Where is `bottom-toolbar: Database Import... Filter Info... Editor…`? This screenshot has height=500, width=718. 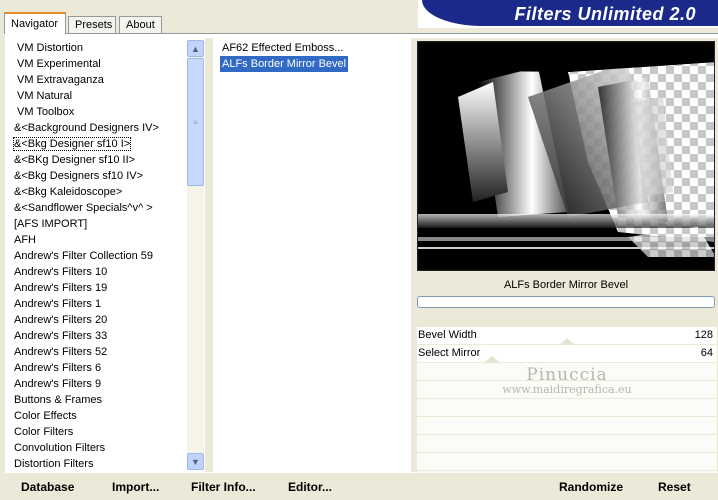 bottom-toolbar: Database Import... Filter Info... Editor… is located at coordinates (359, 486).